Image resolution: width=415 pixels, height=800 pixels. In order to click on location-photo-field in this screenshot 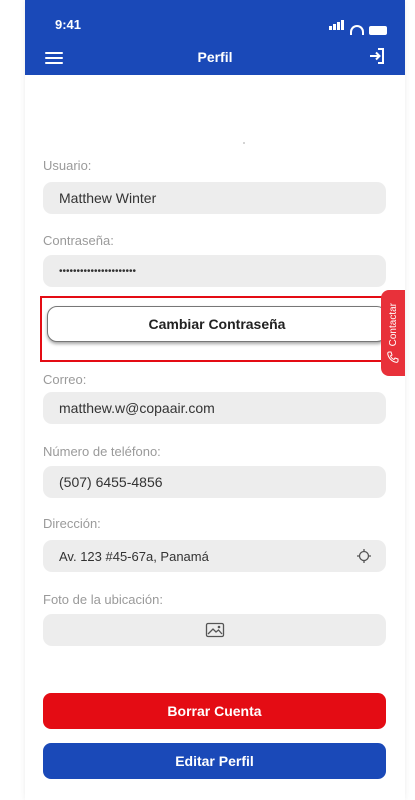, I will do `click(214, 630)`.